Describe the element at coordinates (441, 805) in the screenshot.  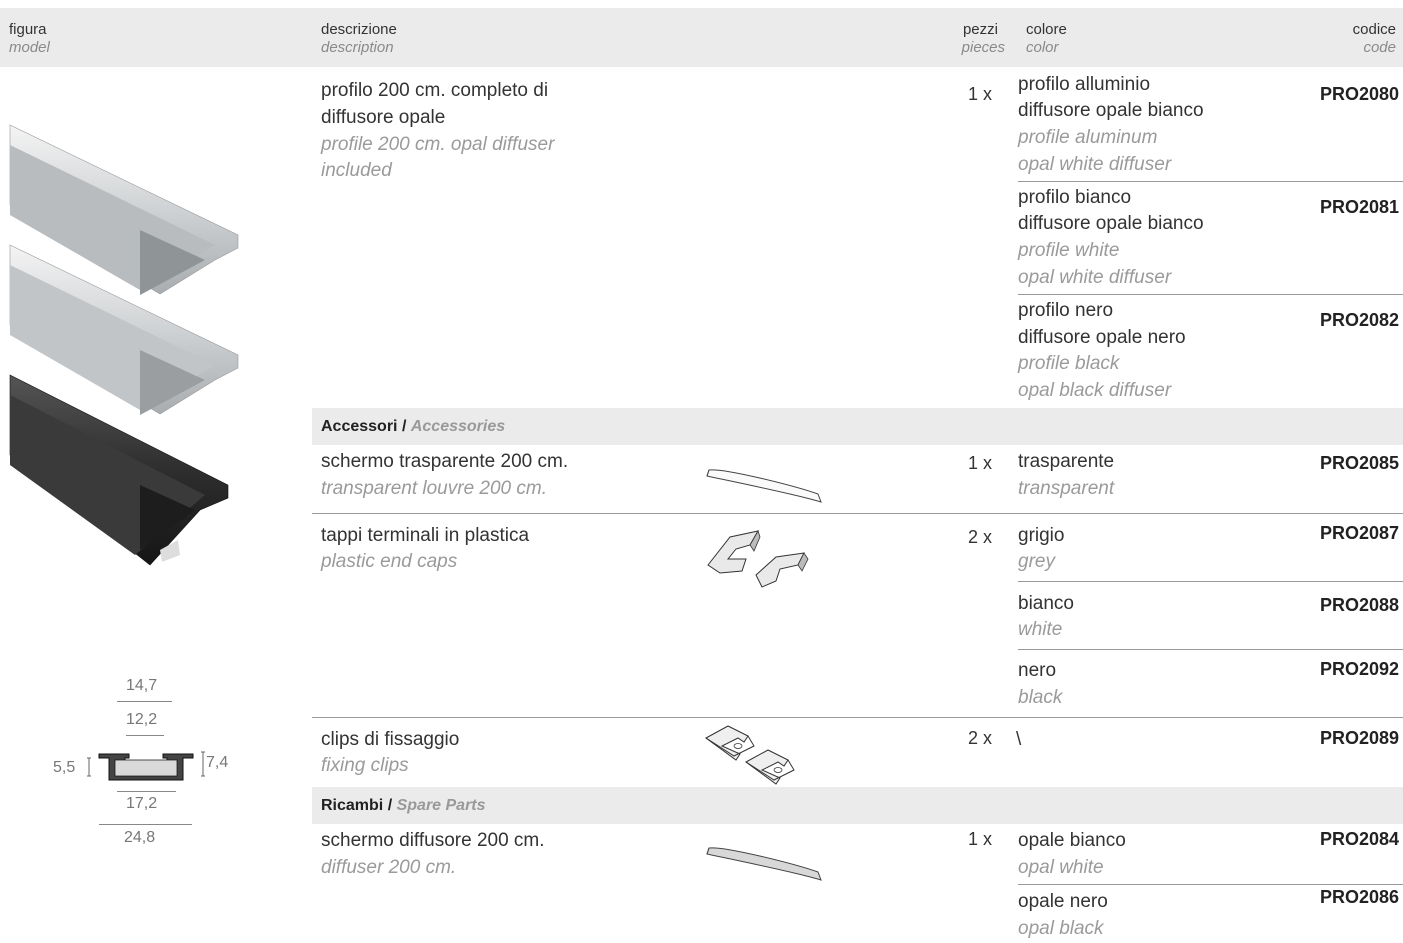
I see `section-title-en: Spare Parts` at that location.